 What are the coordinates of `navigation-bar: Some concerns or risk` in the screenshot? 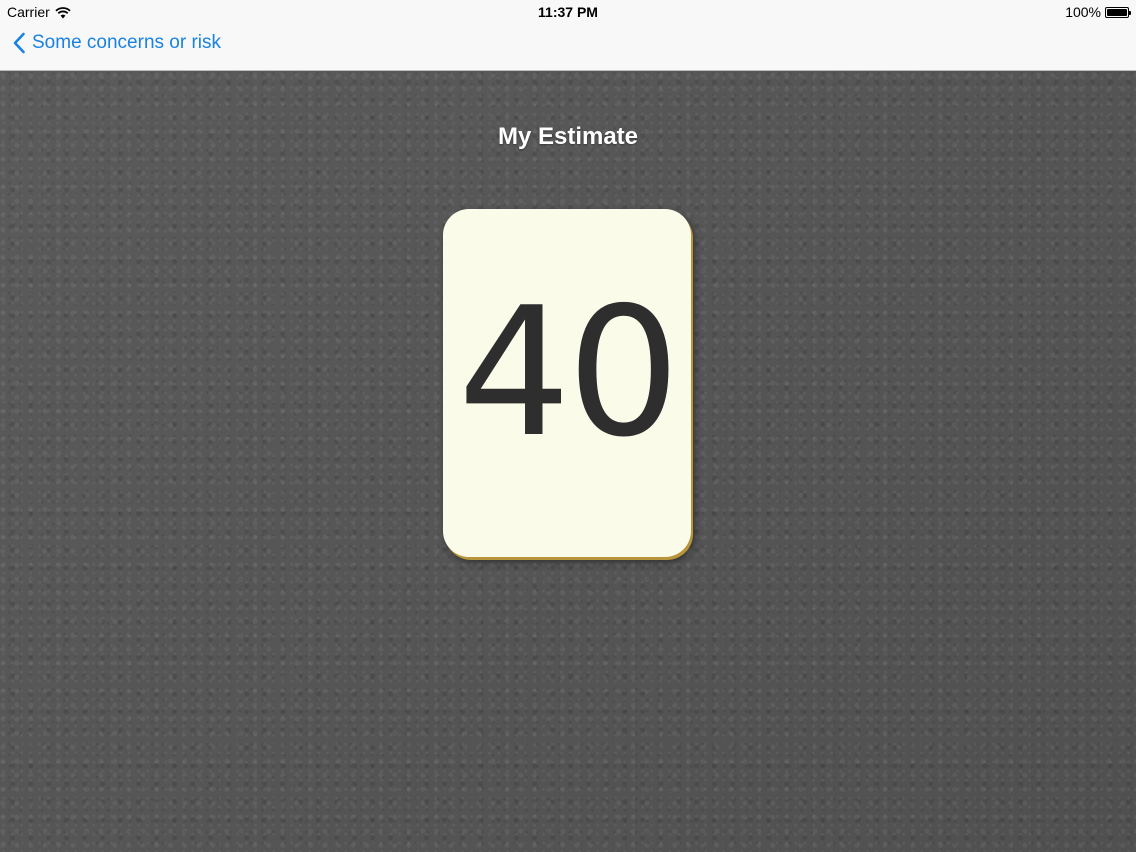 It's located at (568, 47).